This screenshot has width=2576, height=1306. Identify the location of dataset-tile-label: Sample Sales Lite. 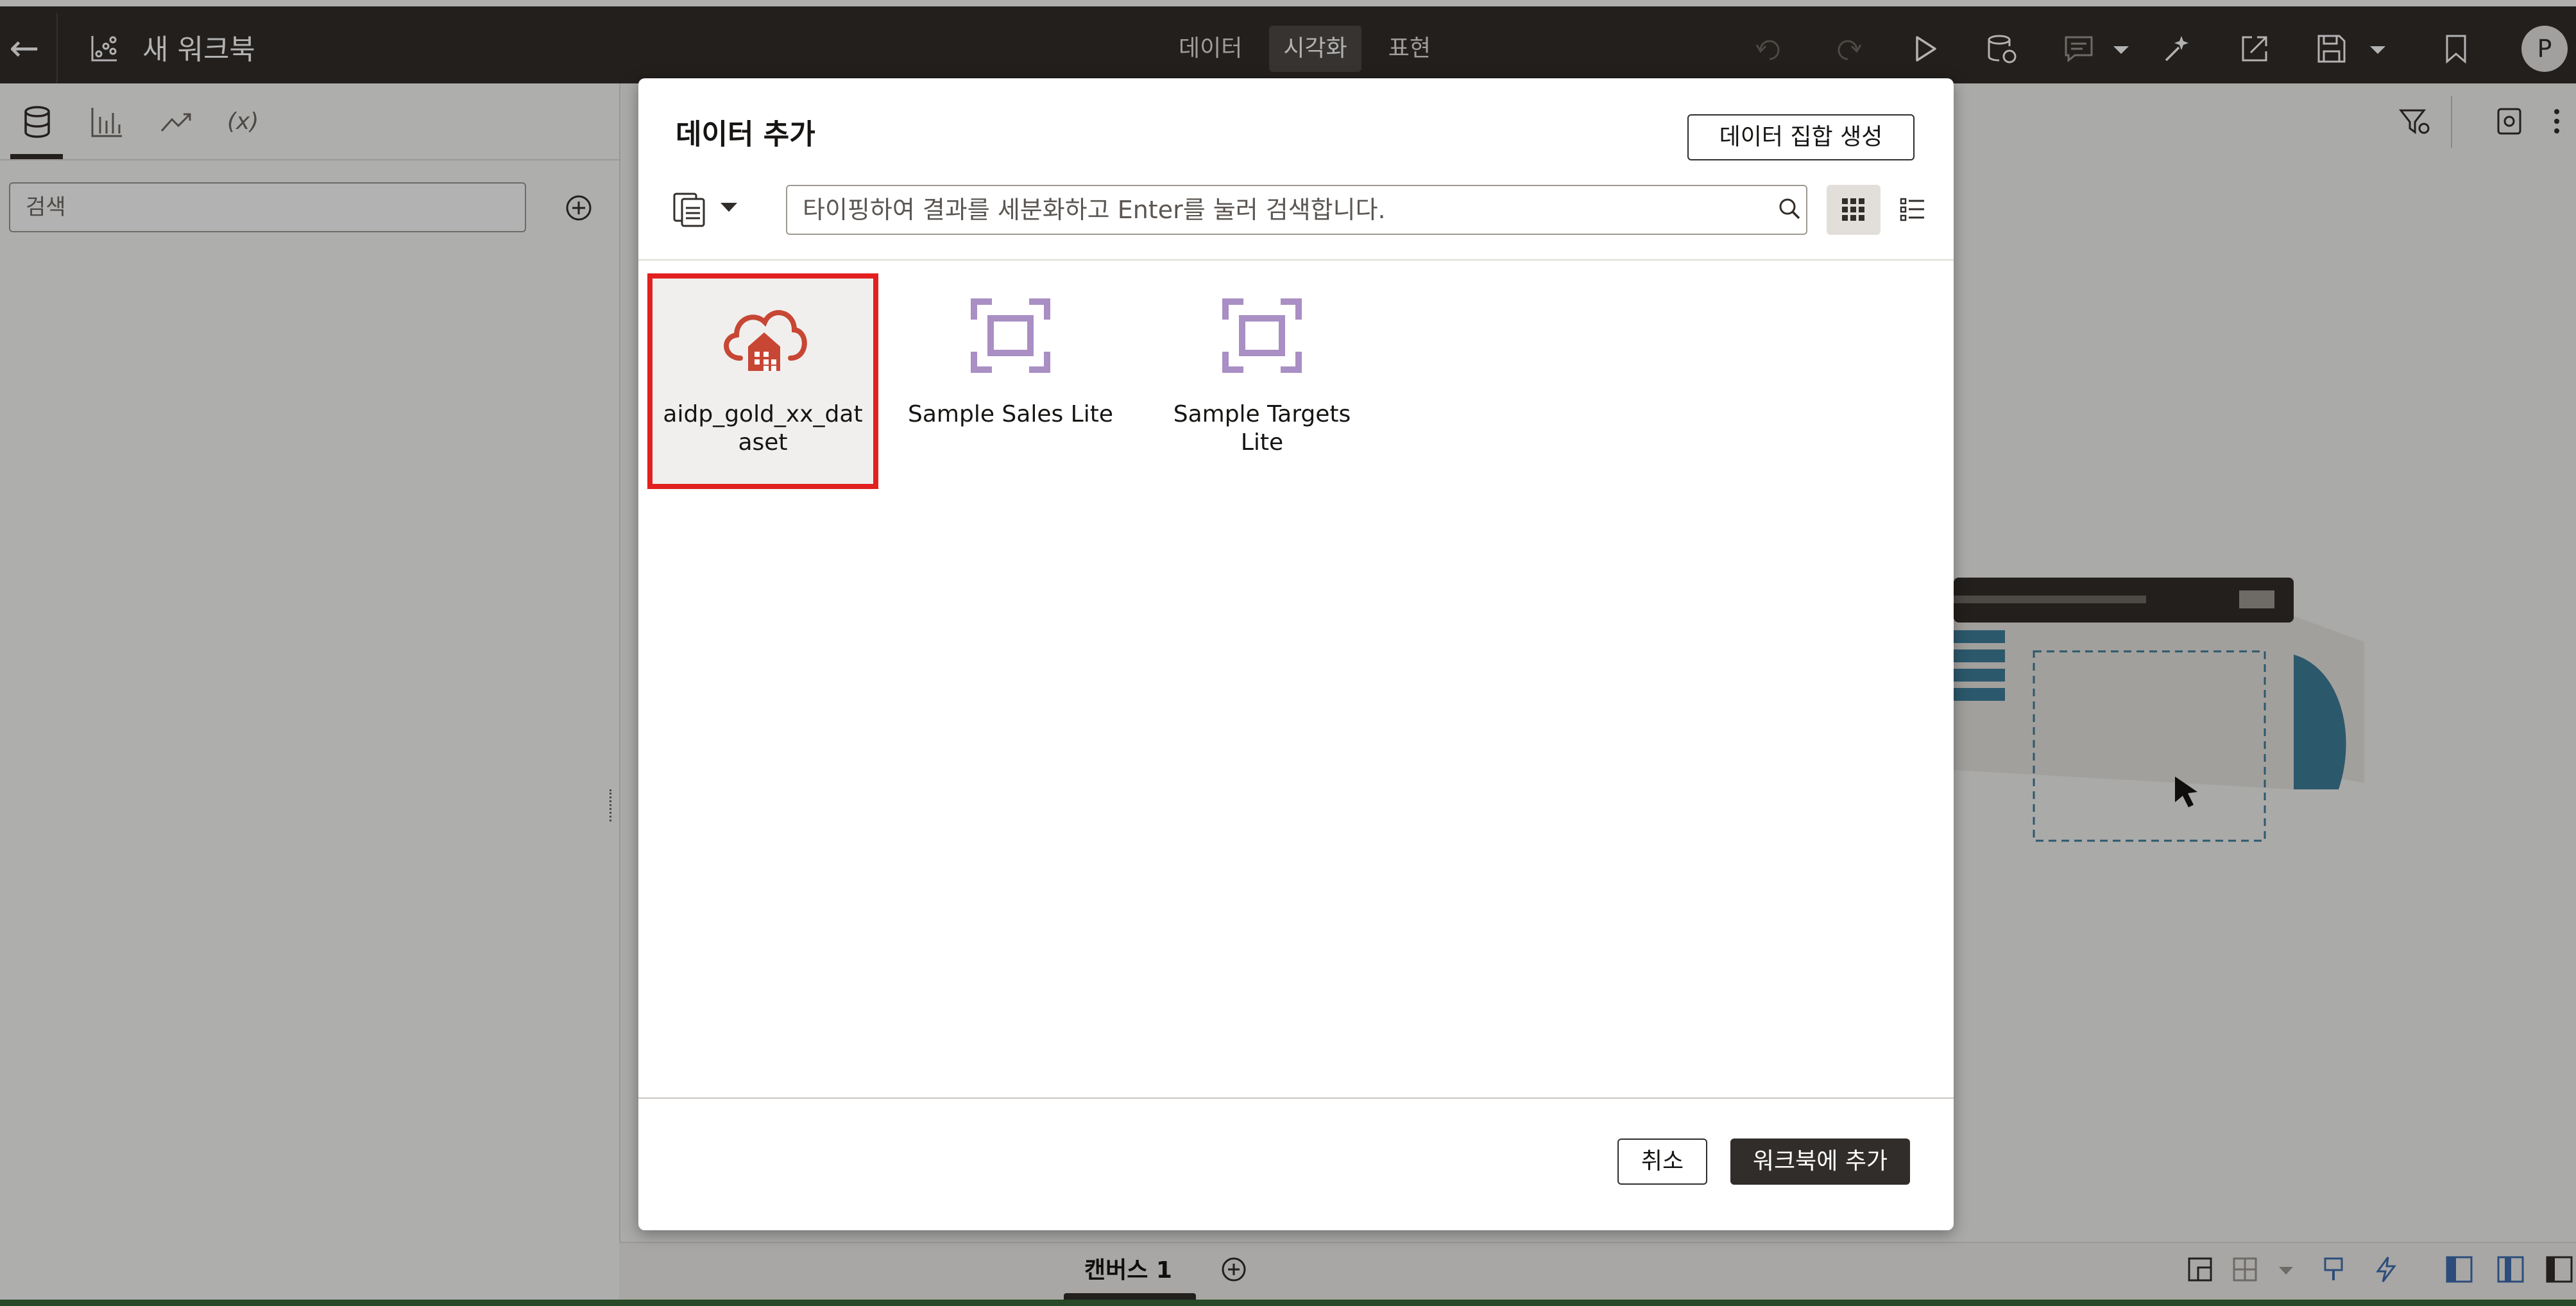
(1010, 414).